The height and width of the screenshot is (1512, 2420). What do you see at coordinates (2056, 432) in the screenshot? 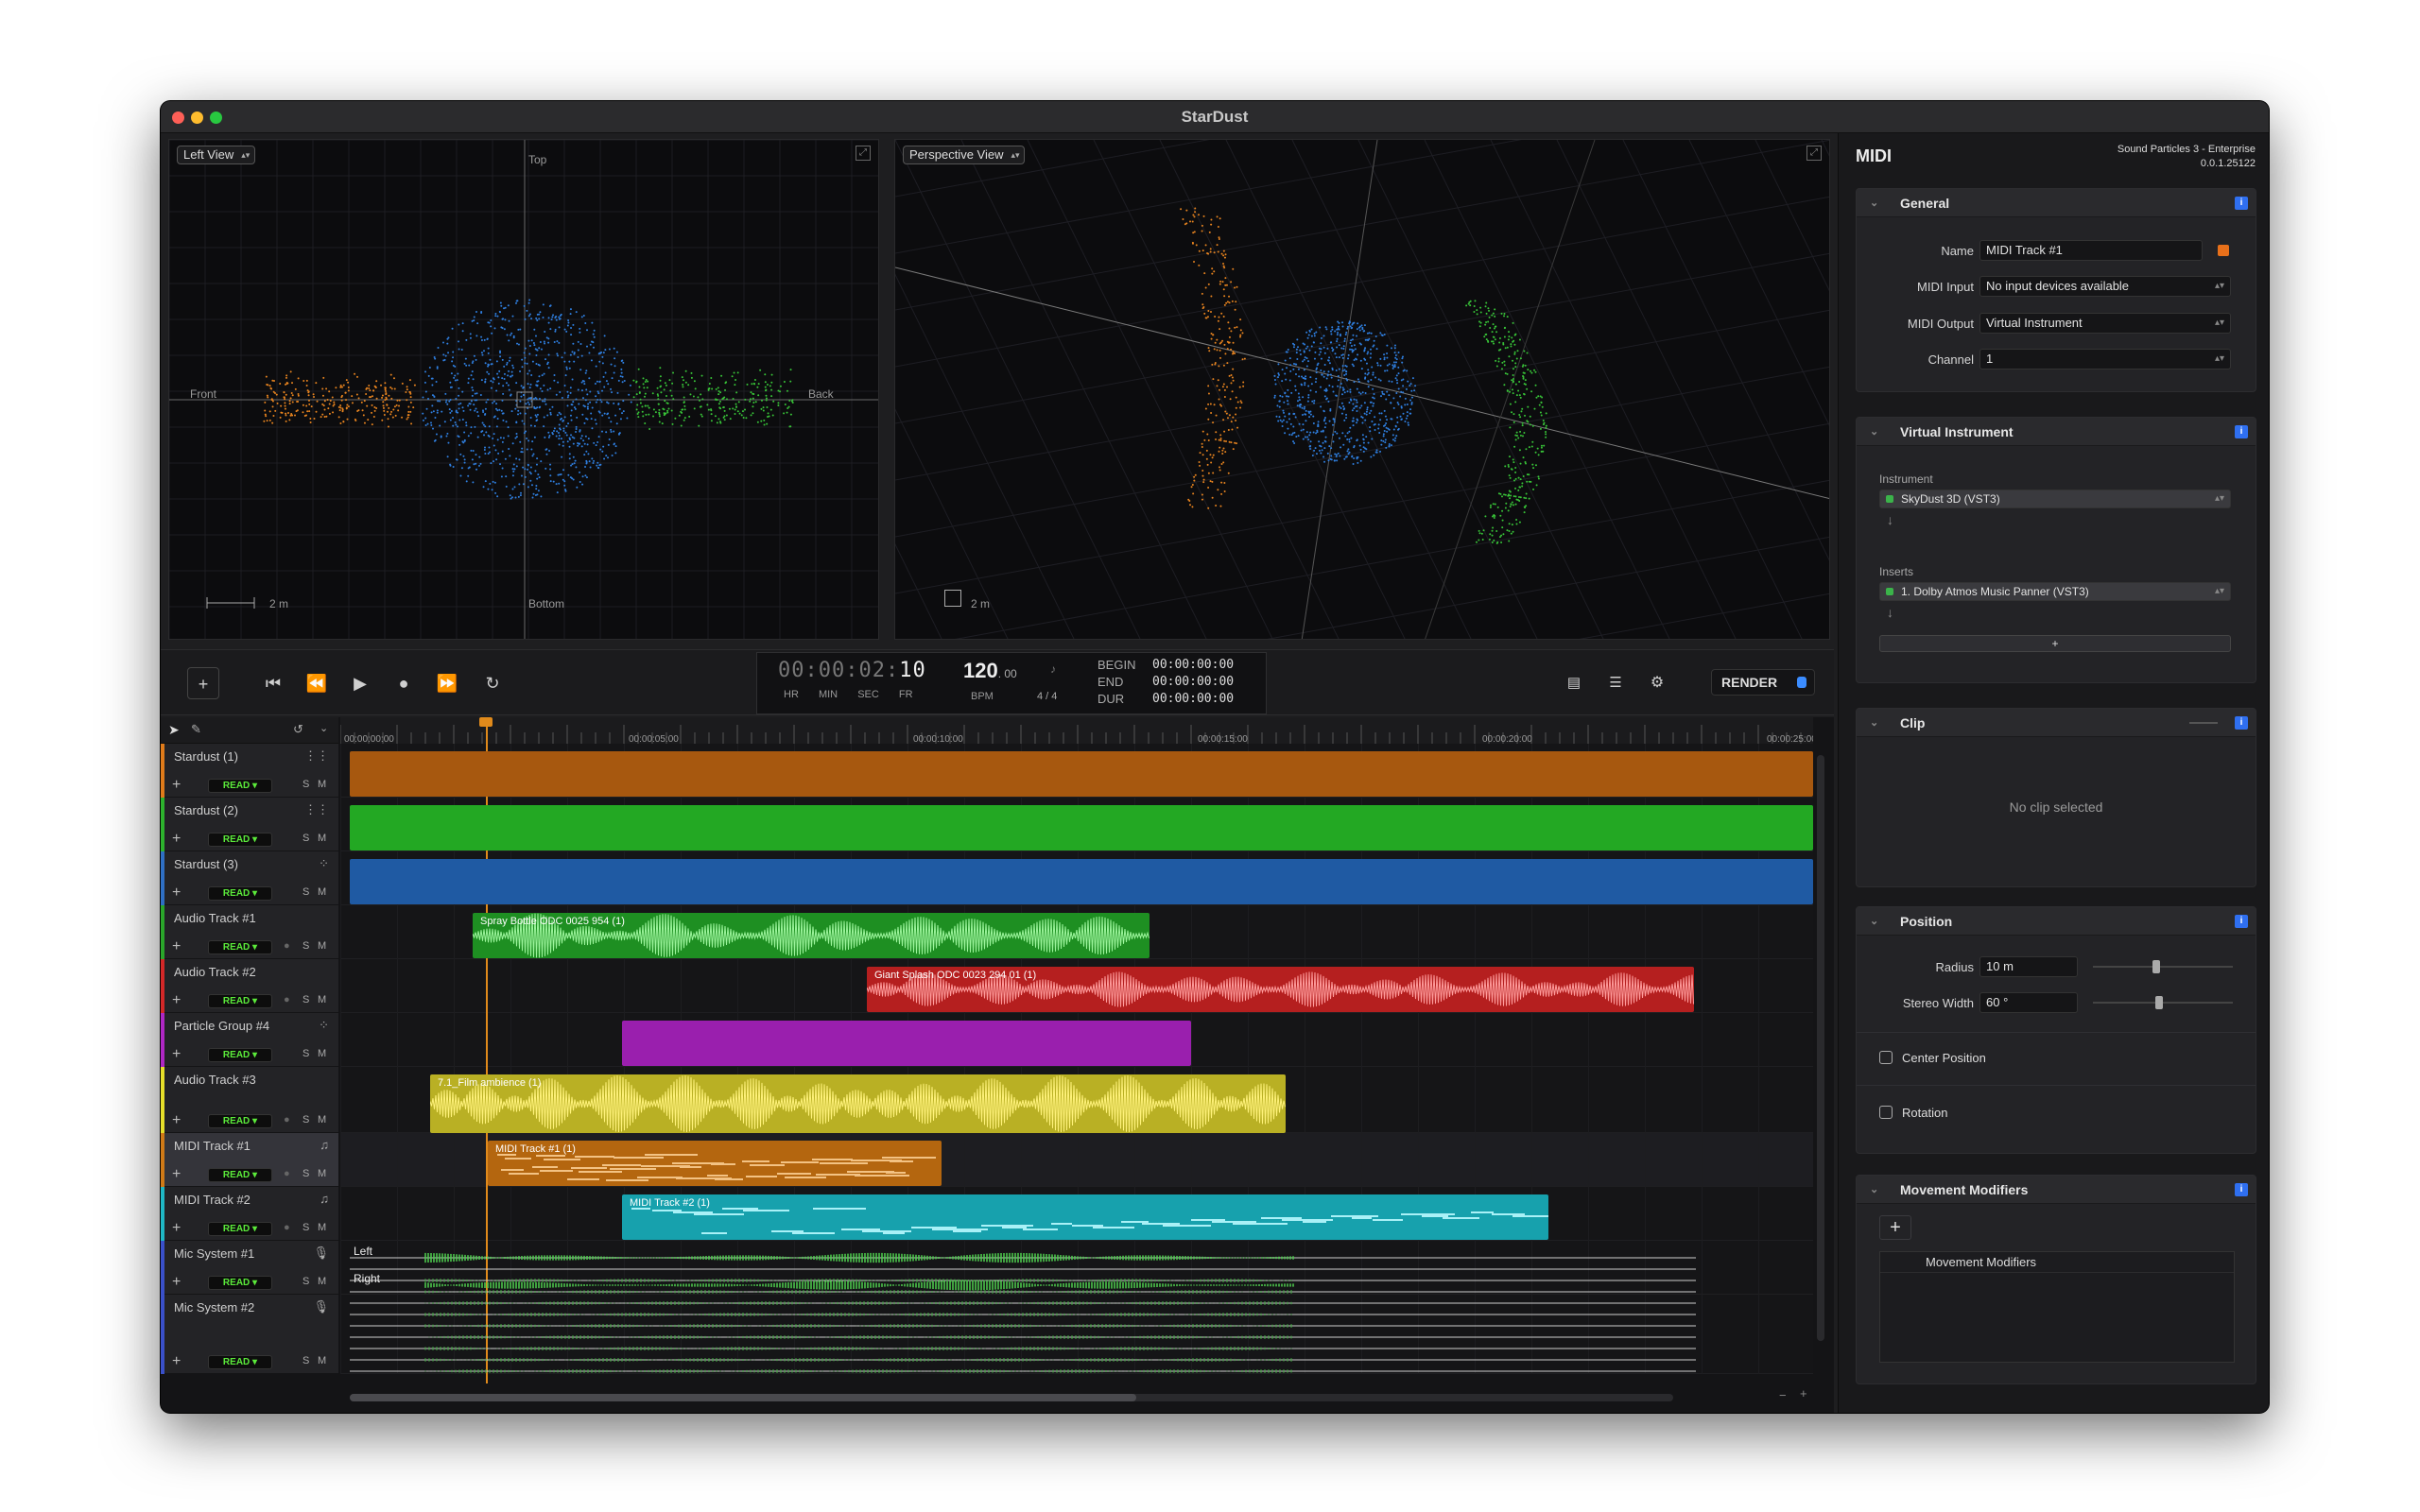
I see `virtual-instrument-header: ⌄ Virtual Instrument i` at bounding box center [2056, 432].